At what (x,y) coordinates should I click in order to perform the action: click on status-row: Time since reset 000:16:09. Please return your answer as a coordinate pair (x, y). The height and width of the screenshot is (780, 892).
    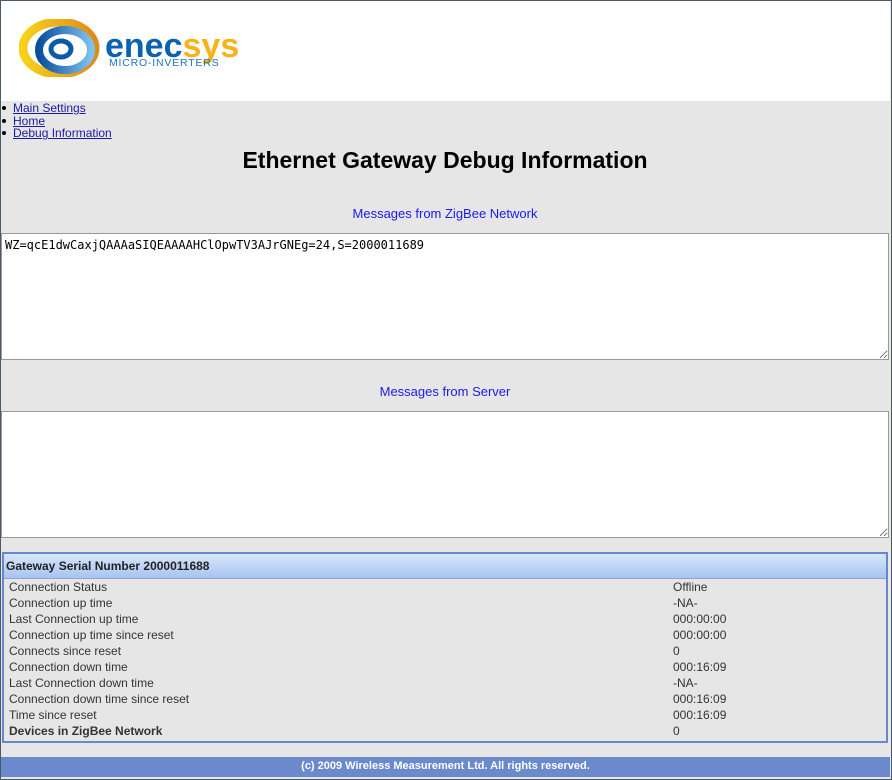
    Looking at the image, I should click on (445, 715).